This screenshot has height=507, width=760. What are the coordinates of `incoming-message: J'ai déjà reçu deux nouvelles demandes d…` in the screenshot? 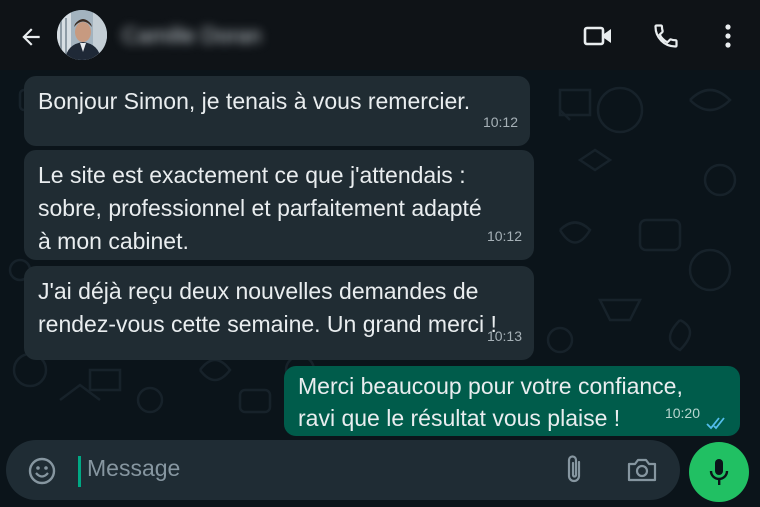 It's located at (279, 313).